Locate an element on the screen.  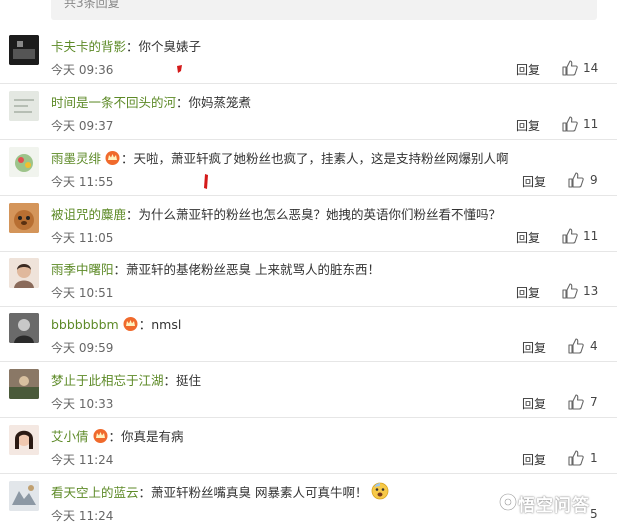
like-count: 9 is located at coordinates (594, 180).